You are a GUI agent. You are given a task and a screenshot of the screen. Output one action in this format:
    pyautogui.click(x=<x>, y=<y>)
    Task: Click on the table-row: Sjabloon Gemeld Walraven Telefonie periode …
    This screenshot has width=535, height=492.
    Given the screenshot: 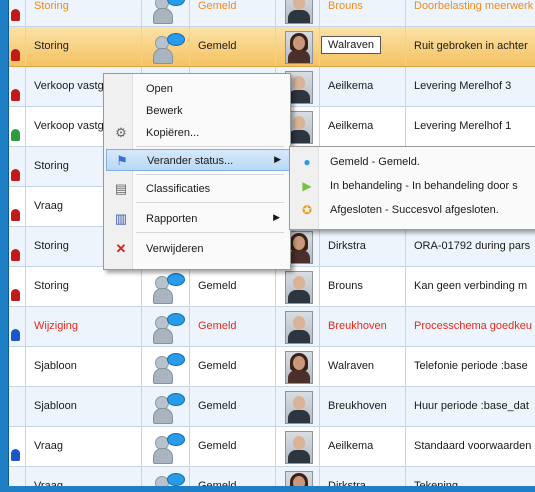 What is the action you would take?
    pyautogui.click(x=272, y=367)
    